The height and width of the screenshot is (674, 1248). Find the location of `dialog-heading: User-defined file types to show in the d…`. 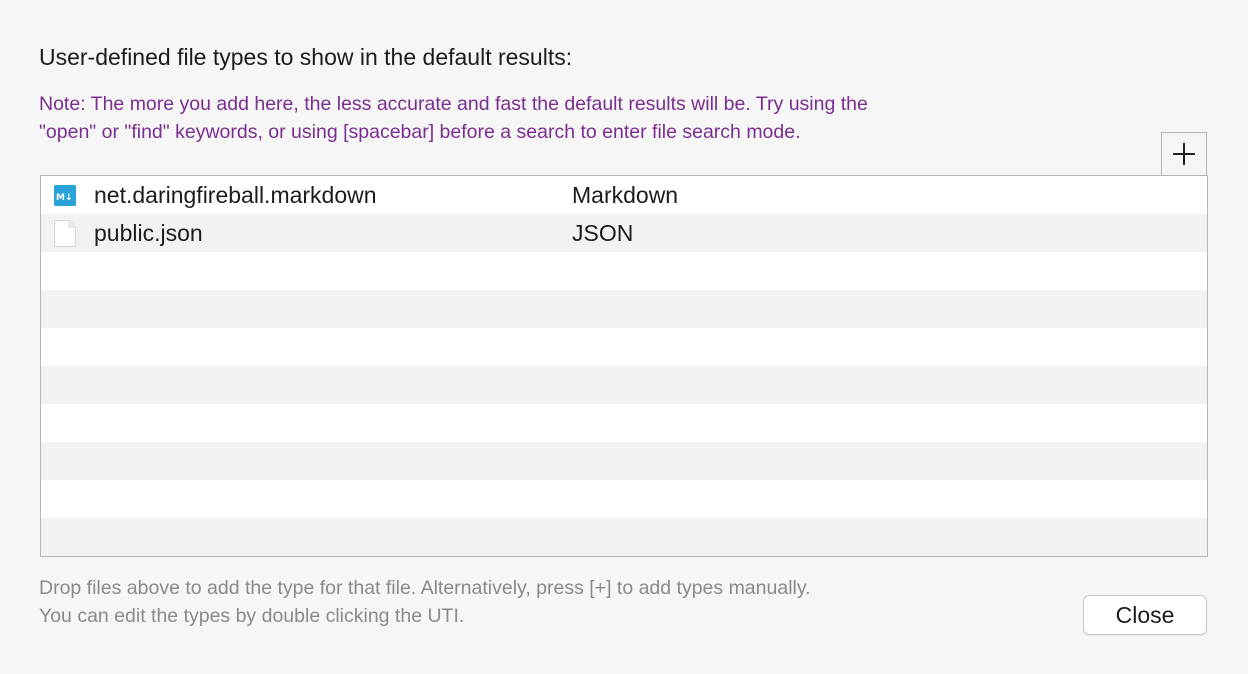

dialog-heading: User-defined file types to show in the d… is located at coordinates (306, 57).